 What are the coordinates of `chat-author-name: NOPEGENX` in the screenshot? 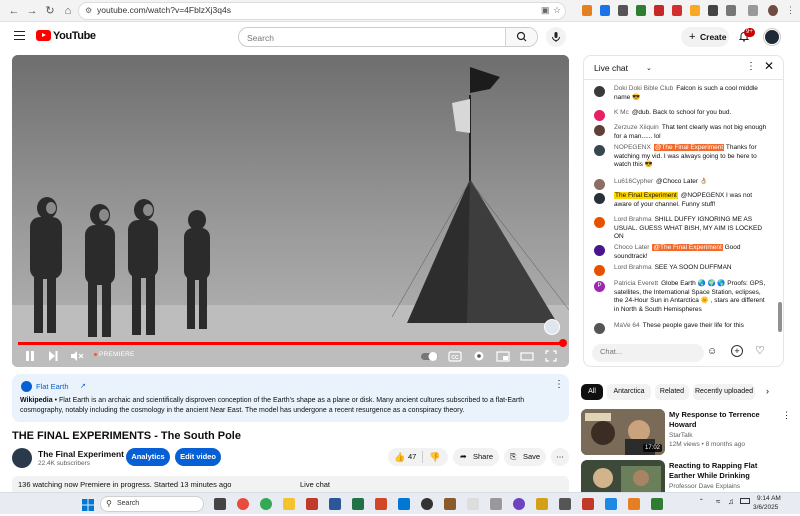 It's located at (632, 147).